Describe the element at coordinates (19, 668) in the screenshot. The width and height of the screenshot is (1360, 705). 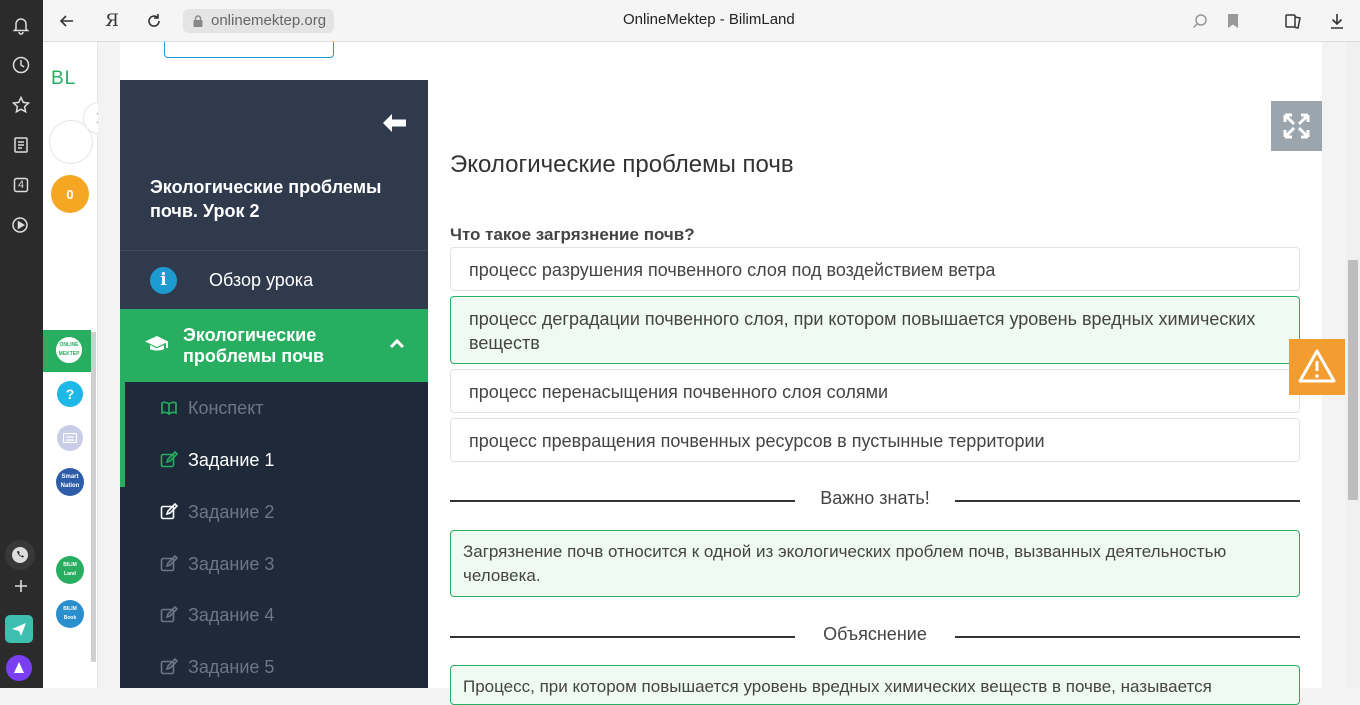
I see `alice-icon` at that location.